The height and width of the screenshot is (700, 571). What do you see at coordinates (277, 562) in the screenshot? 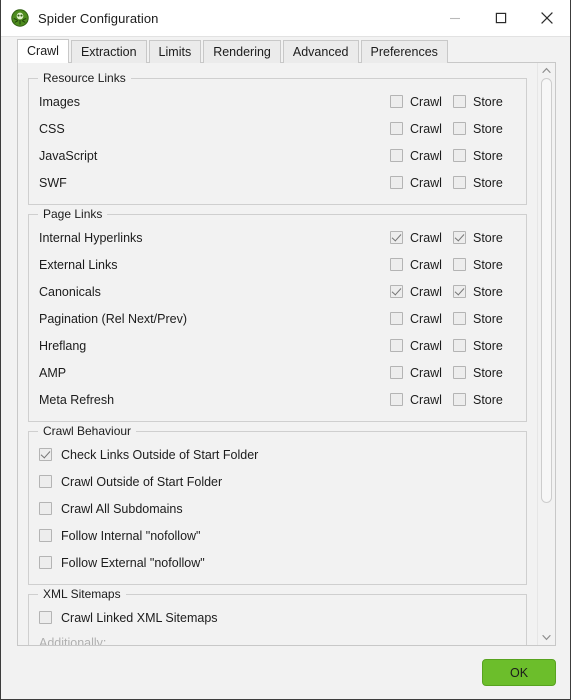
I see `checkbox-row: Follow External "nofollow"` at bounding box center [277, 562].